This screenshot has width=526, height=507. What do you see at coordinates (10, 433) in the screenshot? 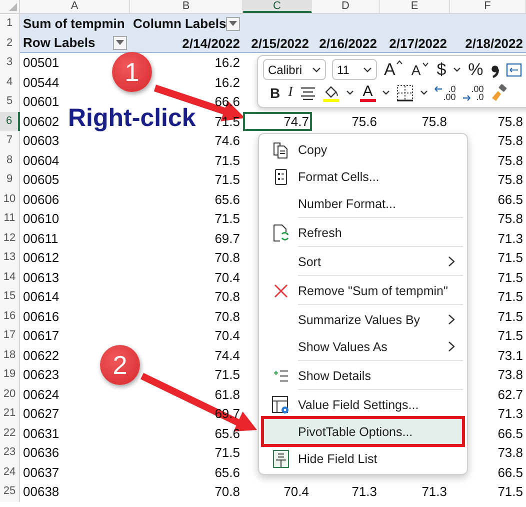
I see `row-header: 22` at bounding box center [10, 433].